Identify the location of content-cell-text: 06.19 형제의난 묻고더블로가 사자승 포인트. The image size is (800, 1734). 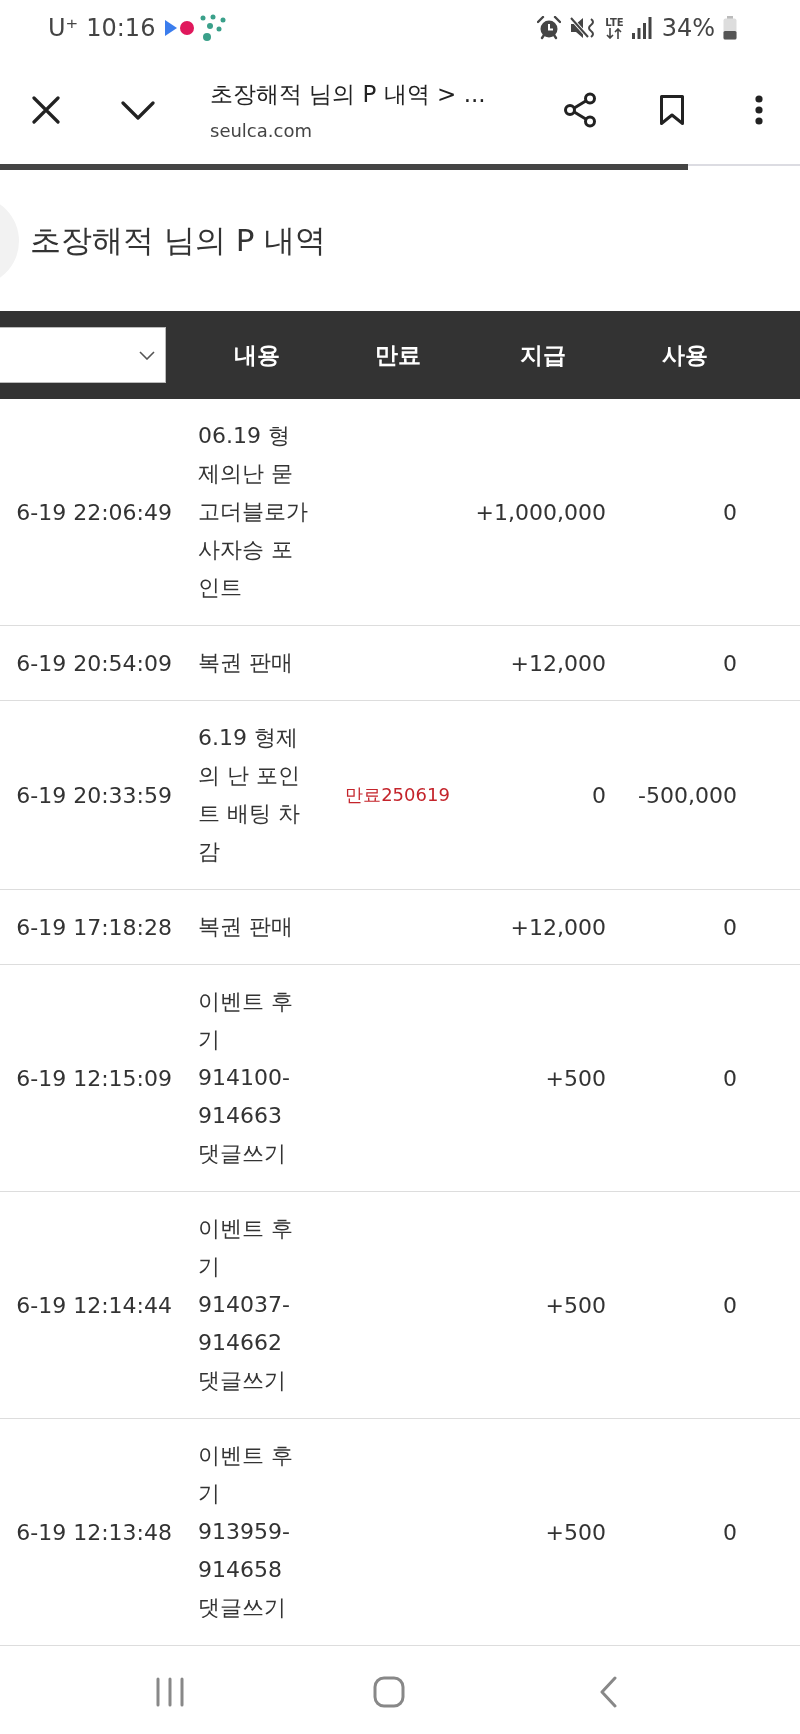
(253, 512).